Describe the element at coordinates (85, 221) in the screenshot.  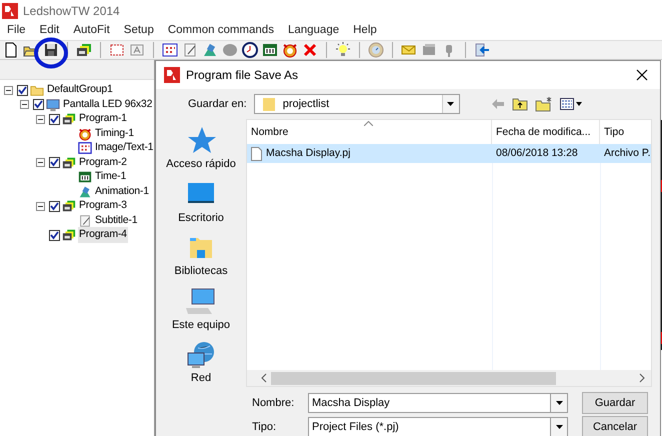
I see `subtitle-icon` at that location.